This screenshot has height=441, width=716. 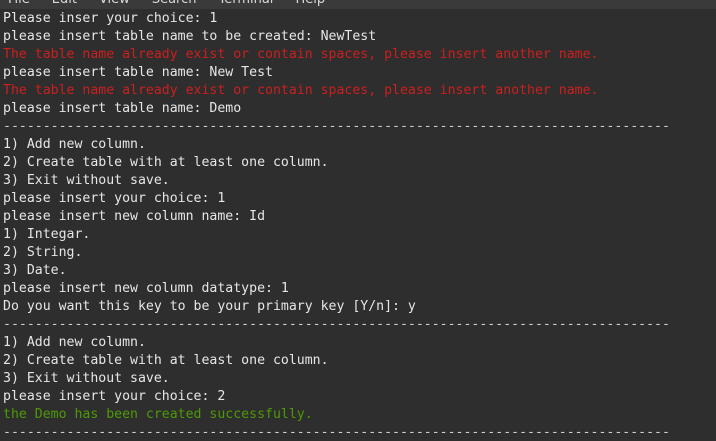 What do you see at coordinates (138, 72) in the screenshot?
I see `terminal-line: please insert table name: New Test` at bounding box center [138, 72].